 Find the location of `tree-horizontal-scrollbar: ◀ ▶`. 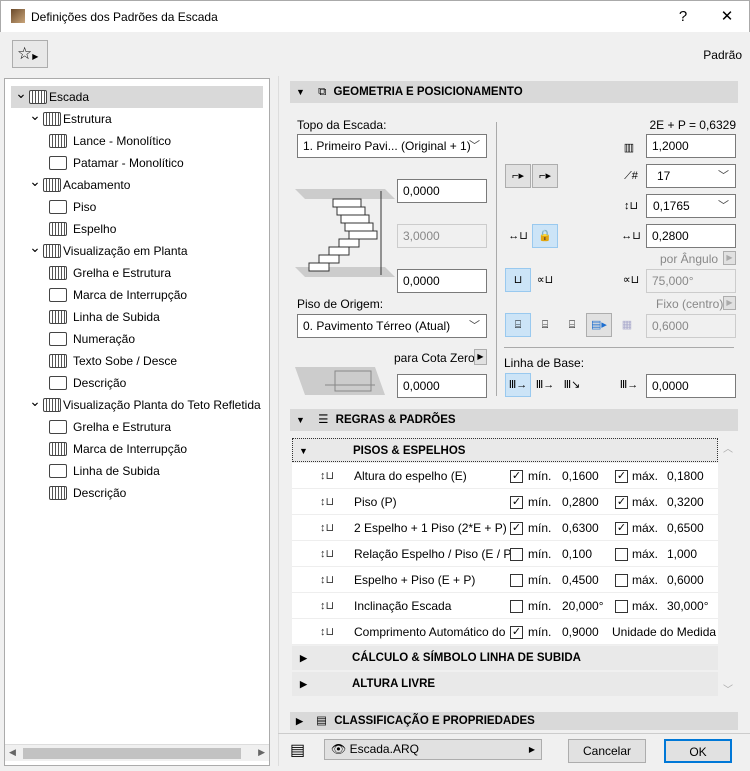

tree-horizontal-scrollbar: ◀ ▶ is located at coordinates (137, 752).